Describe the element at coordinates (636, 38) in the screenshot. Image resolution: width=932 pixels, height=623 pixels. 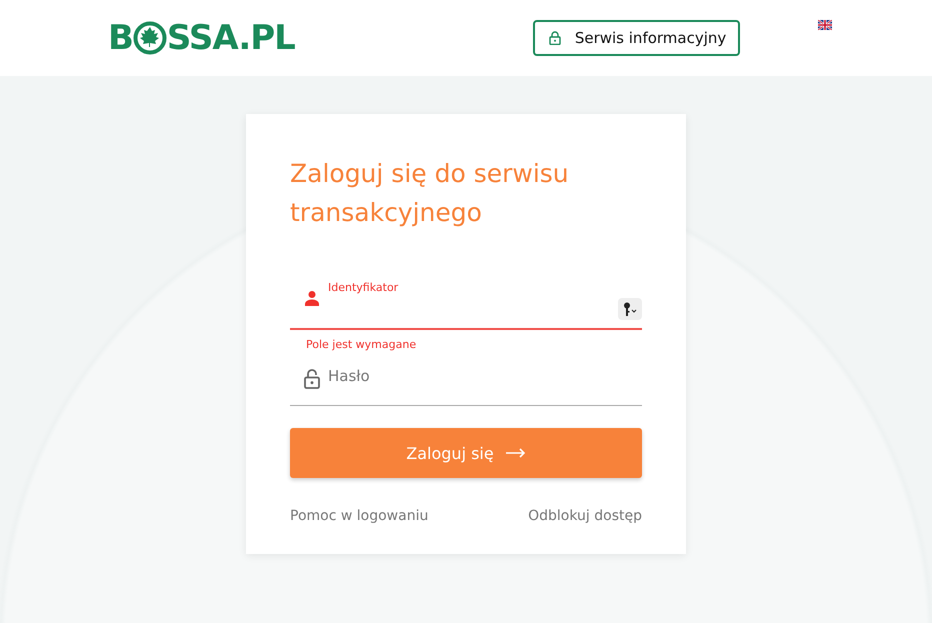
I see `info-service-button: Serwis informacyjny` at that location.